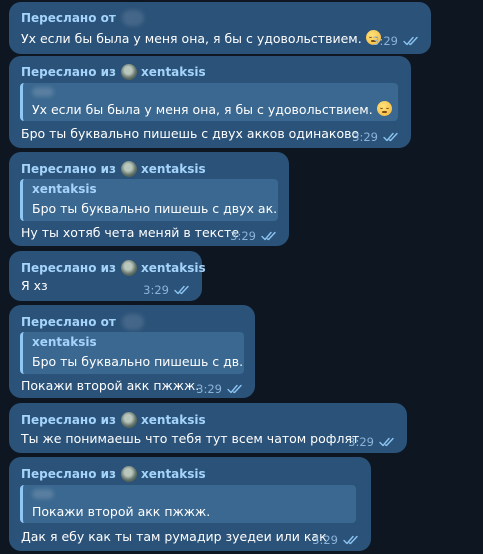 This screenshot has width=483, height=554. I want to click on quote-text: Покажи второй акк пжжж., so click(121, 511).